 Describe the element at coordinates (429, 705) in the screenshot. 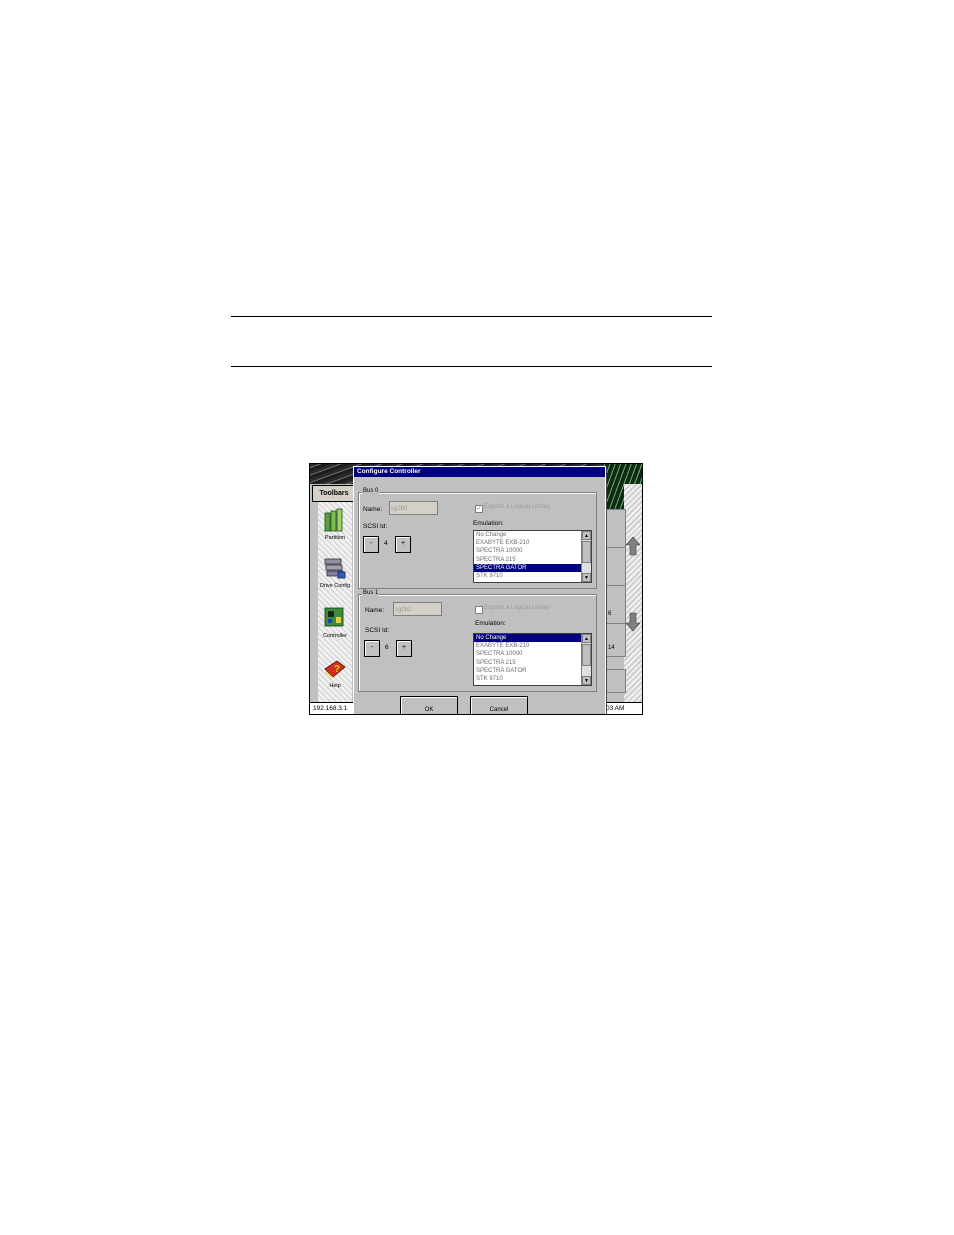

I see `ok-button: OK` at that location.